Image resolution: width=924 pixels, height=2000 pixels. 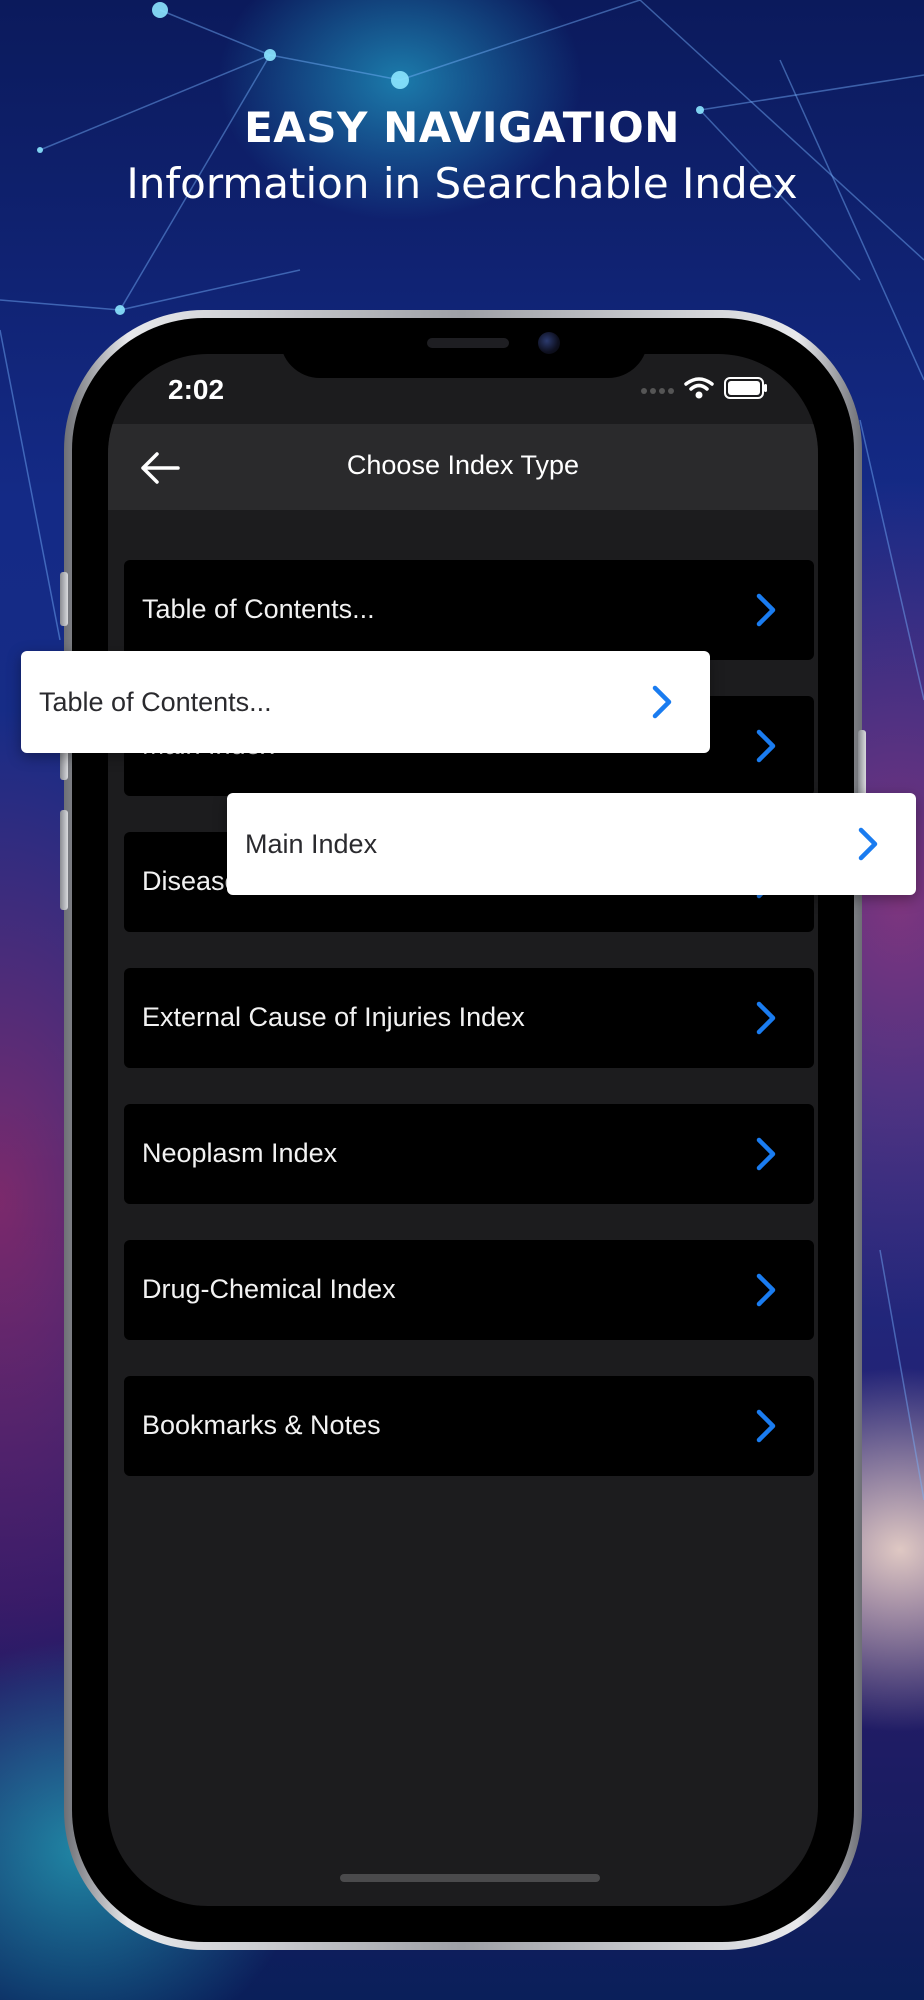 I want to click on status-time: 2:02, so click(x=196, y=389).